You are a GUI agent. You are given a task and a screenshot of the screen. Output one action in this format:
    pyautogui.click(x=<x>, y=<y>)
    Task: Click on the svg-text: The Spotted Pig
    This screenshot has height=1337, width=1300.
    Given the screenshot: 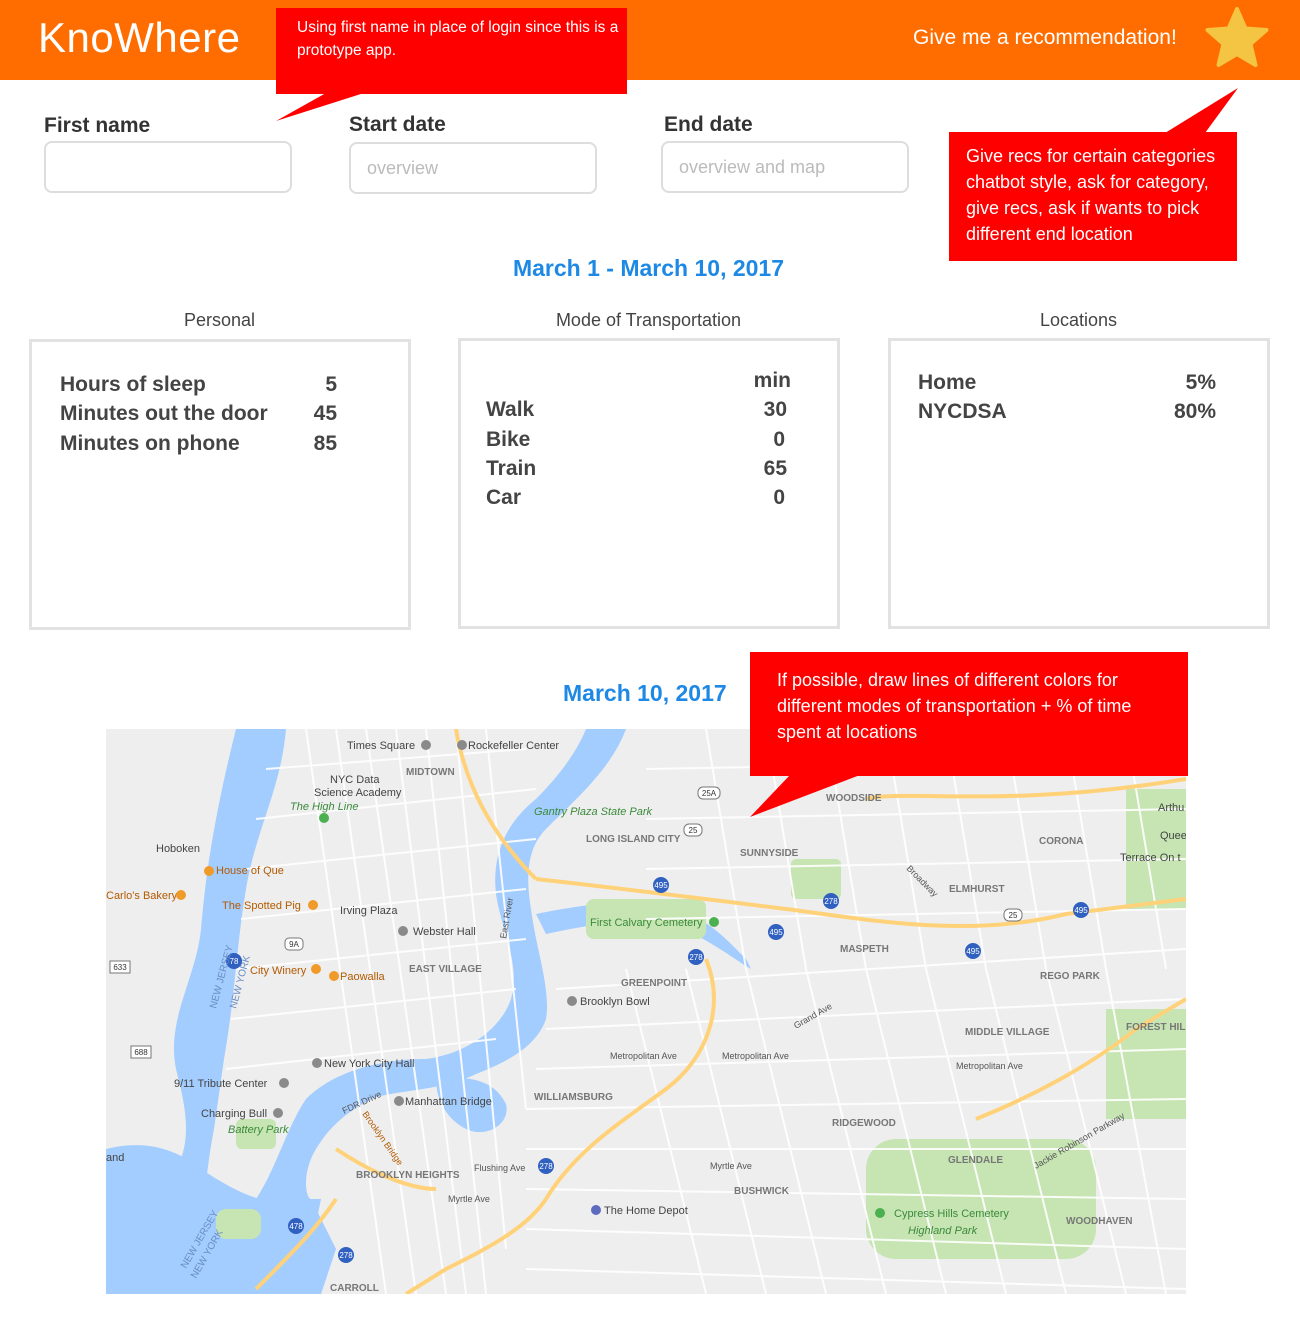 What is the action you would take?
    pyautogui.click(x=261, y=906)
    